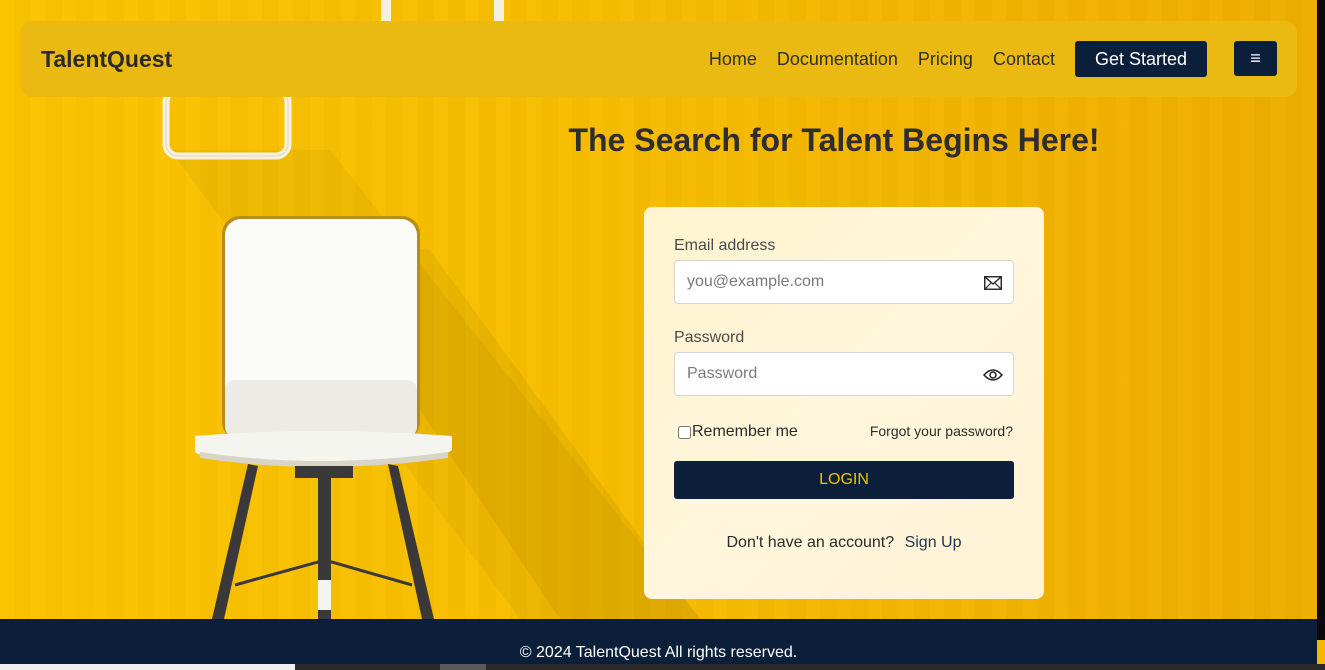  Describe the element at coordinates (945, 59) in the screenshot. I see `nav-link-pricing: Pricing` at that location.